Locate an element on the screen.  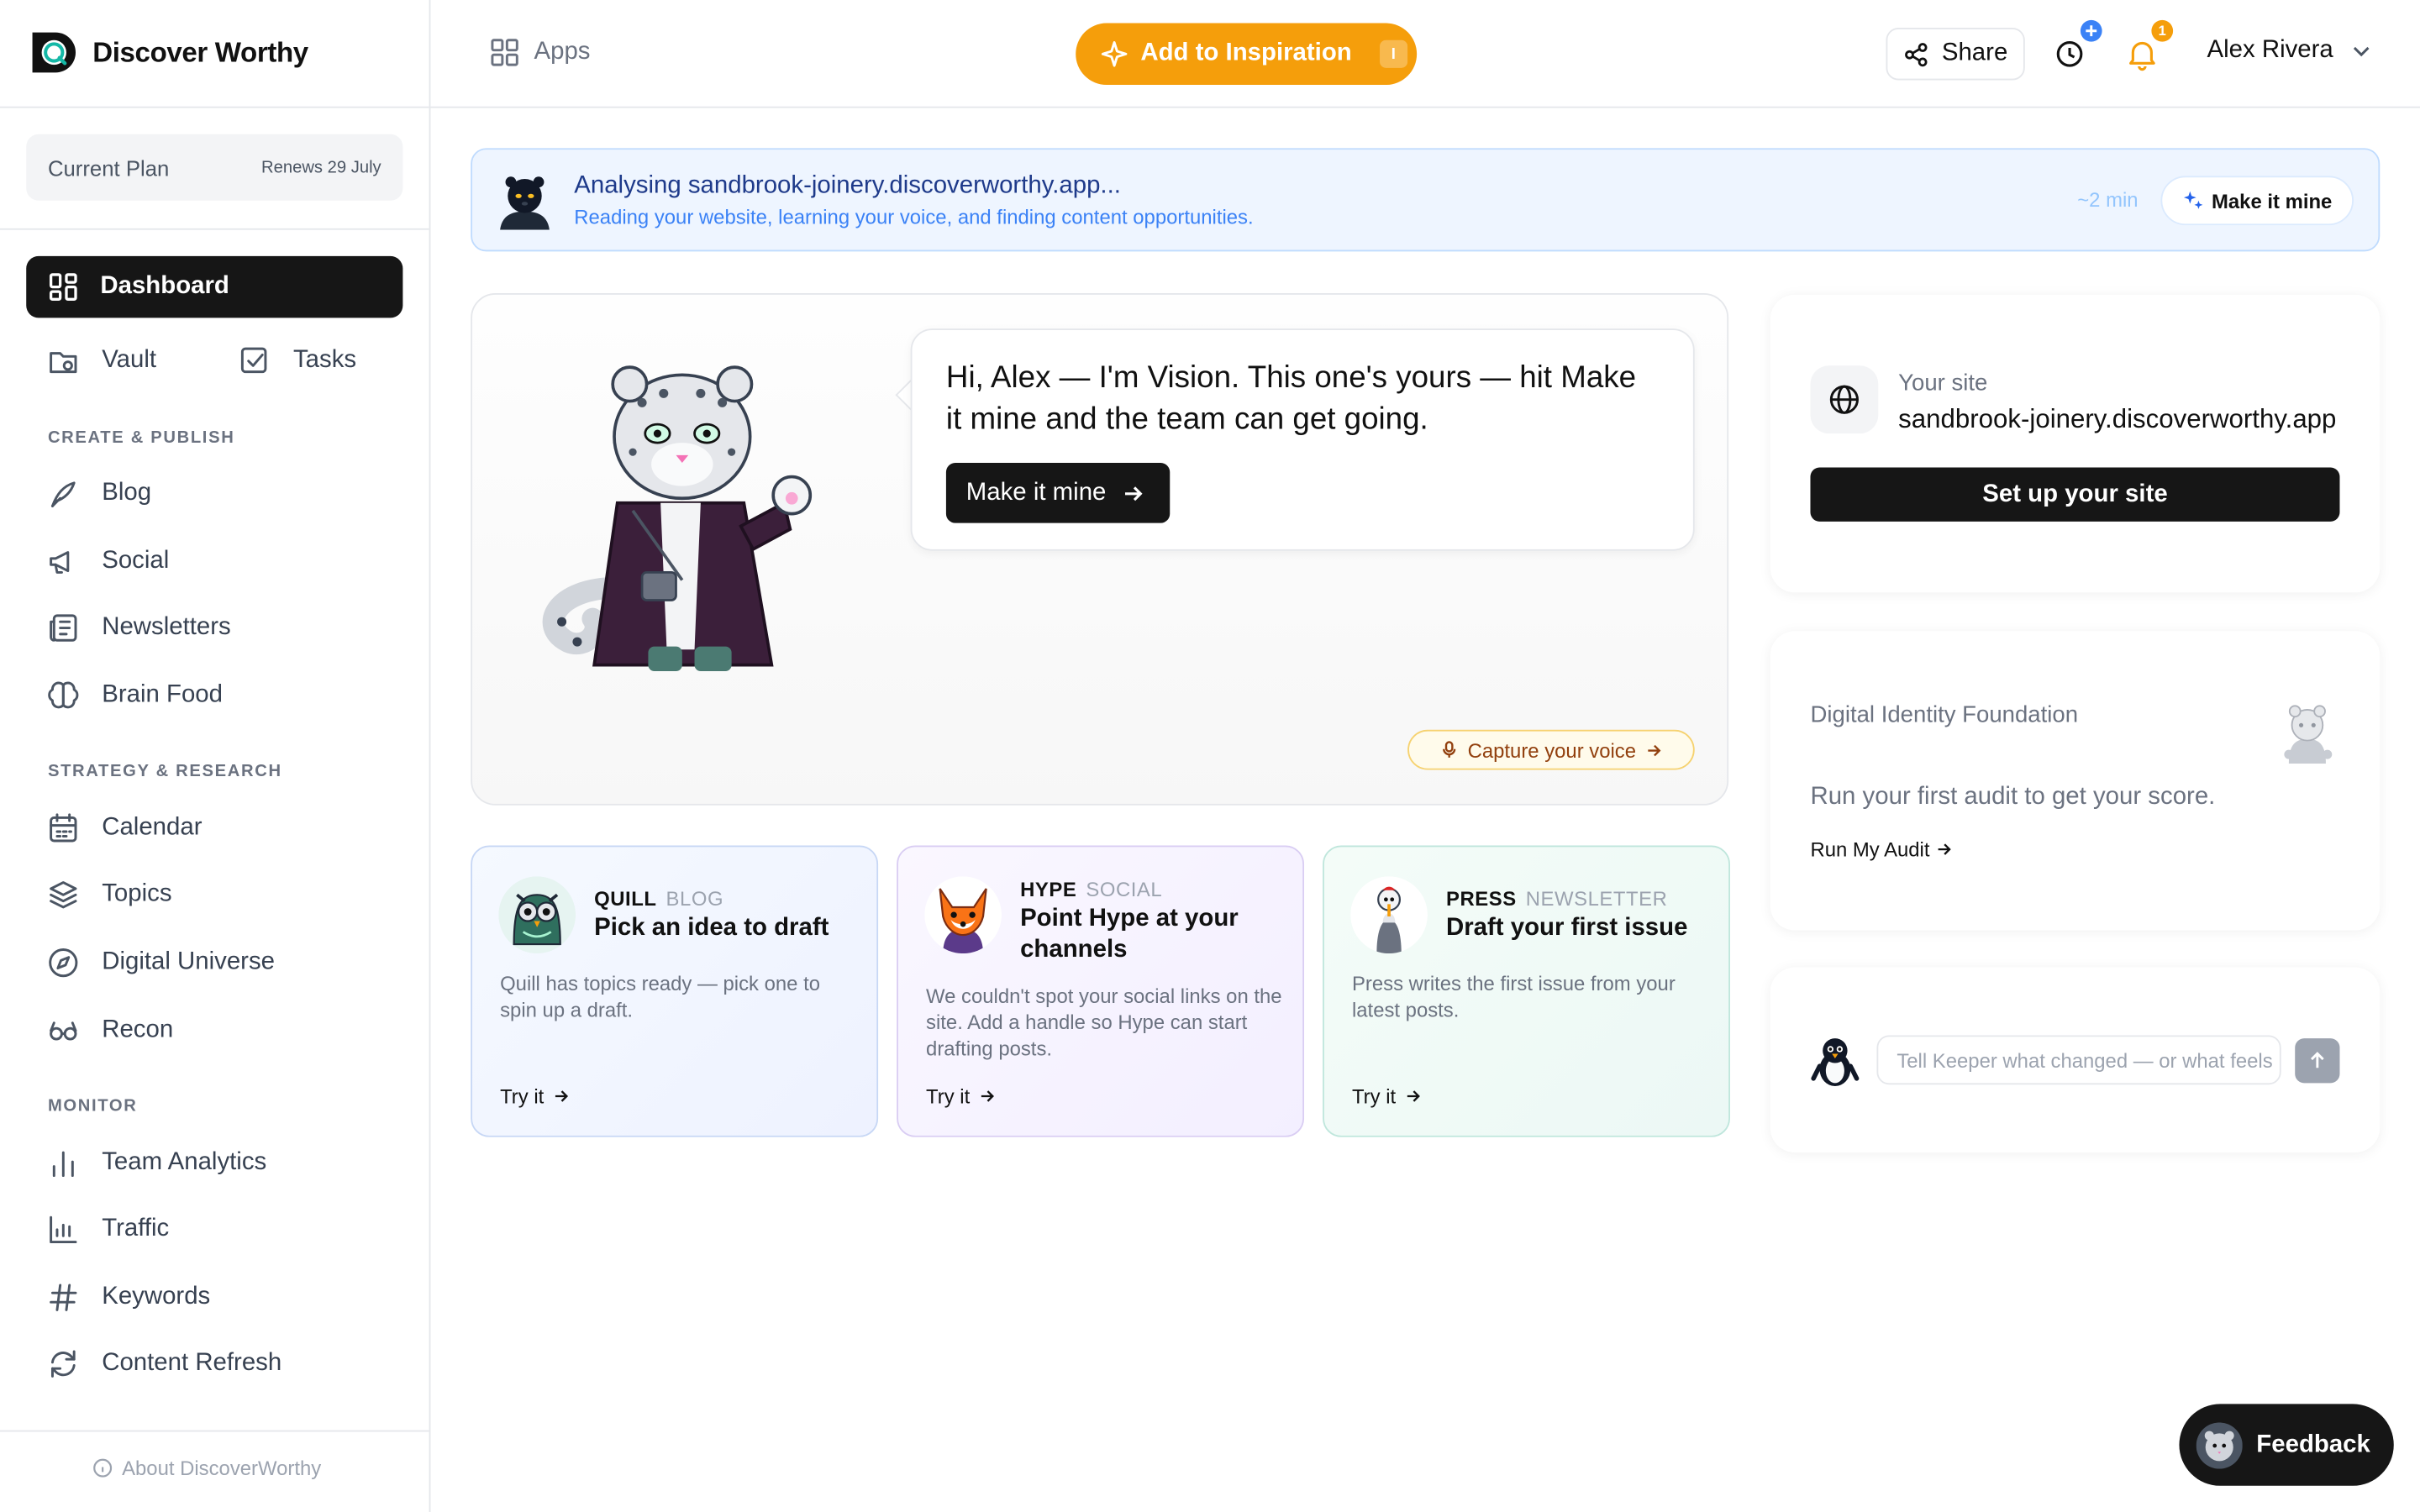
sidebar-item-brain-food: Brain Food is located at coordinates (134, 695).